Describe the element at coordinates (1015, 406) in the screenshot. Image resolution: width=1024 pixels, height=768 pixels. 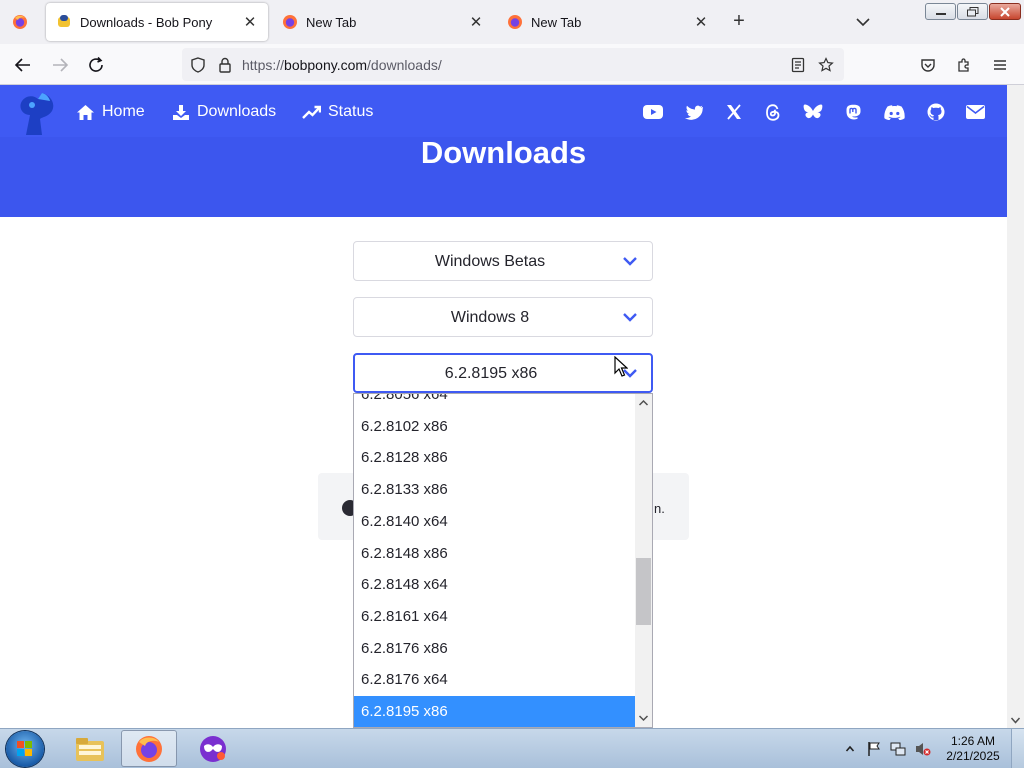
I see `page-scrollbar` at that location.